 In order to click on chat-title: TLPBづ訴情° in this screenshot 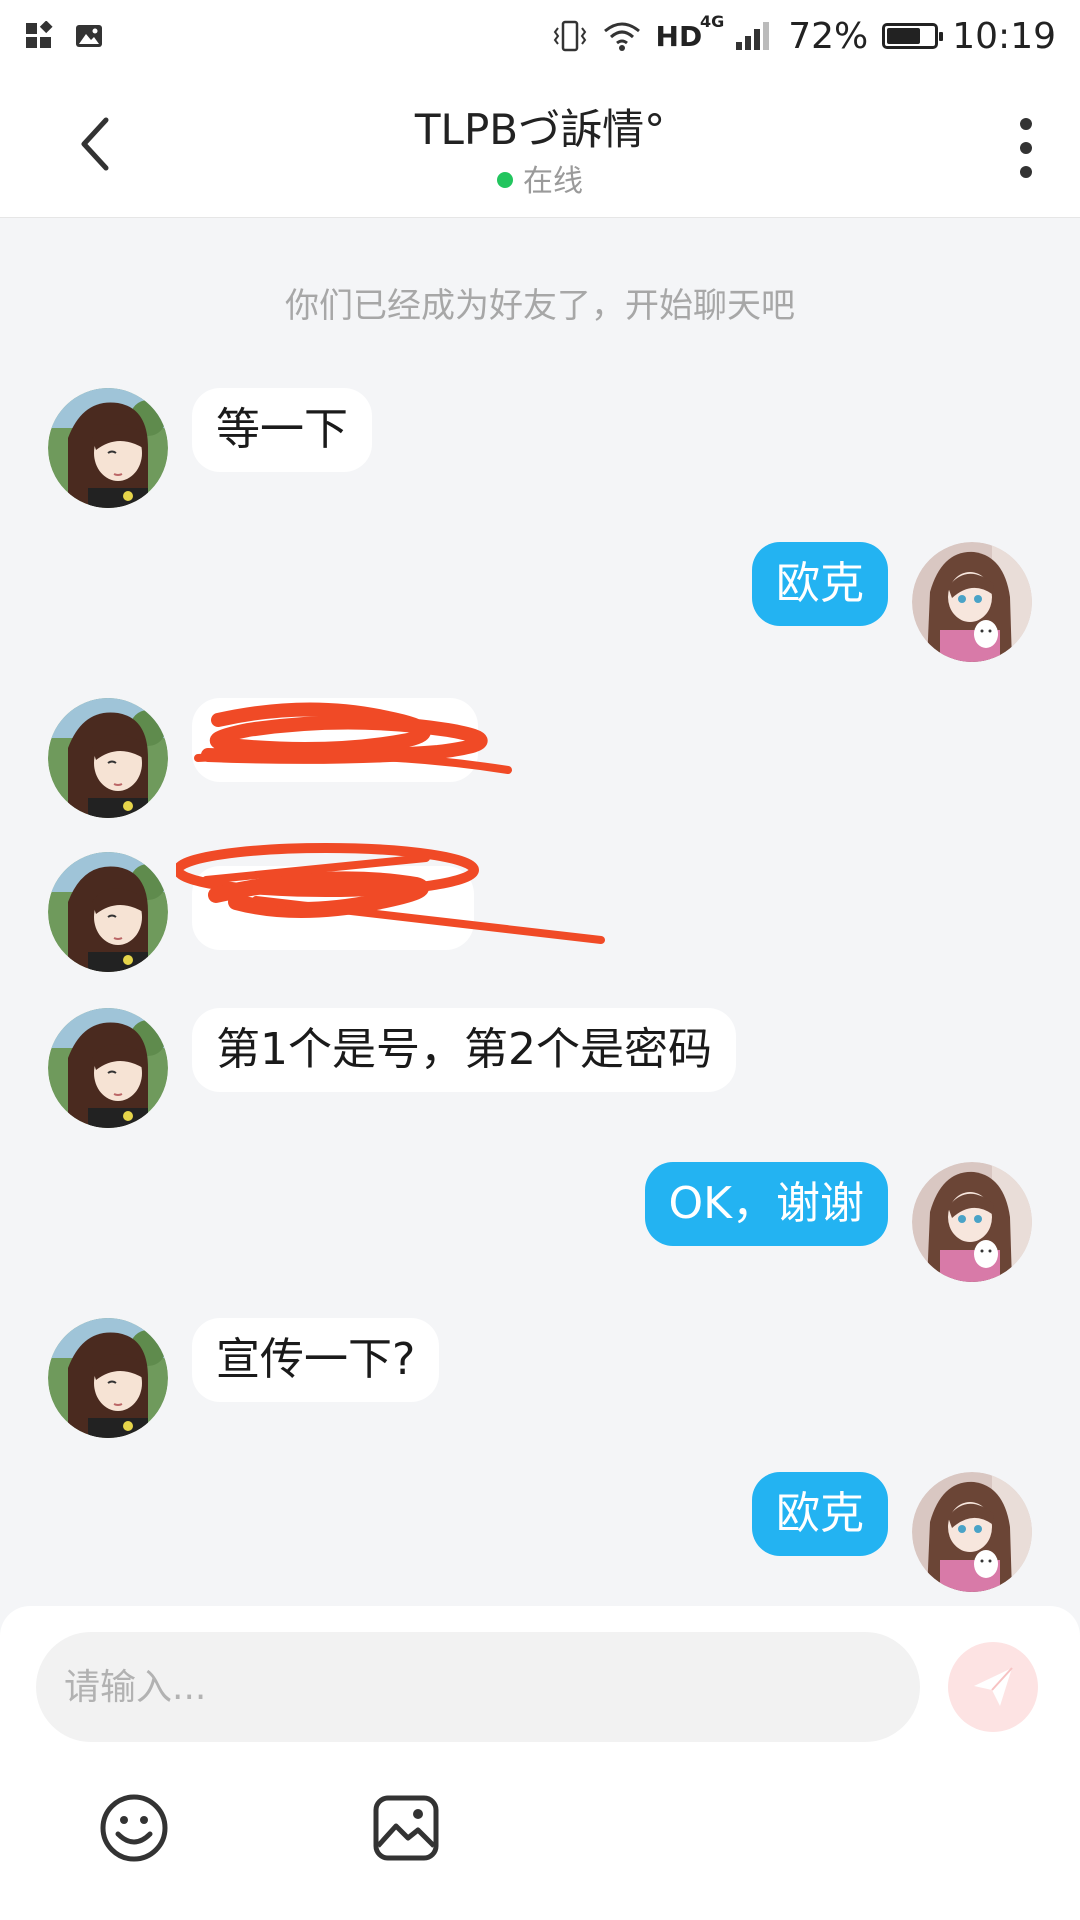, I will do `click(540, 129)`.